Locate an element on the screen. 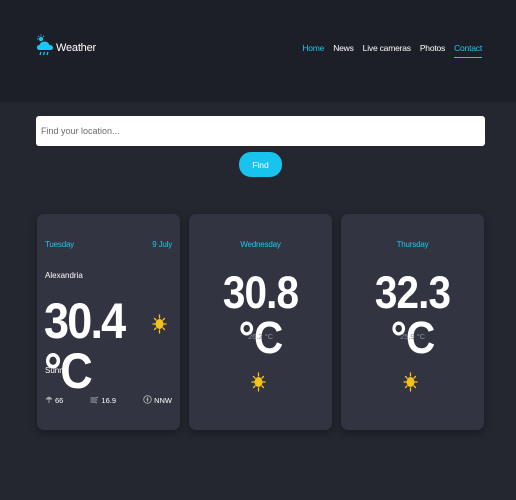 Image resolution: width=516 pixels, height=500 pixels. weather-stats: 66 16.9 NNW is located at coordinates (108, 400).